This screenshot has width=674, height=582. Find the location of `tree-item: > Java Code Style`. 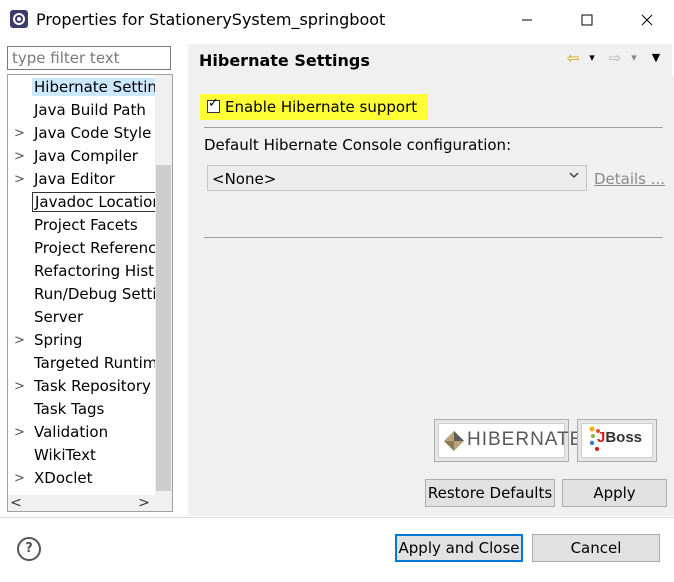

tree-item: > Java Code Style is located at coordinates (82, 134).